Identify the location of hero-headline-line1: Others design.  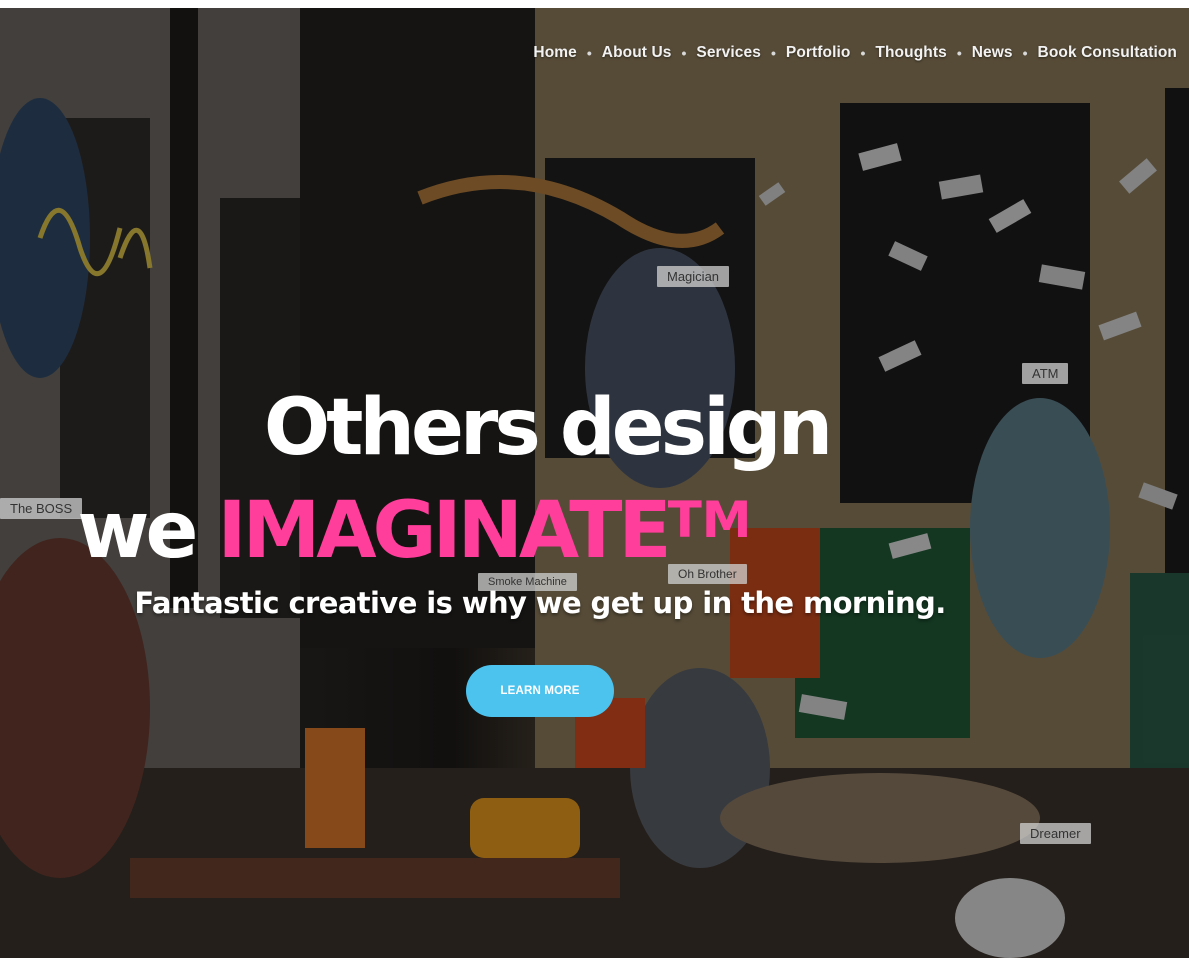
(548, 428).